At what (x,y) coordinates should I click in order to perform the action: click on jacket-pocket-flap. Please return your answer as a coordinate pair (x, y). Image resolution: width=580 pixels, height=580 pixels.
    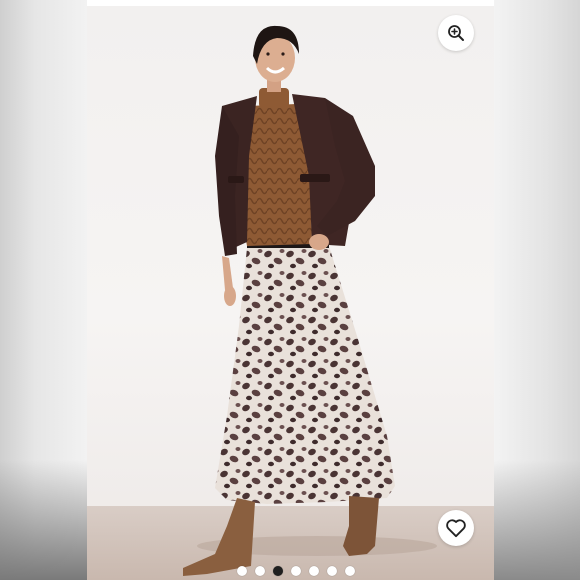
    Looking at the image, I should click on (315, 178).